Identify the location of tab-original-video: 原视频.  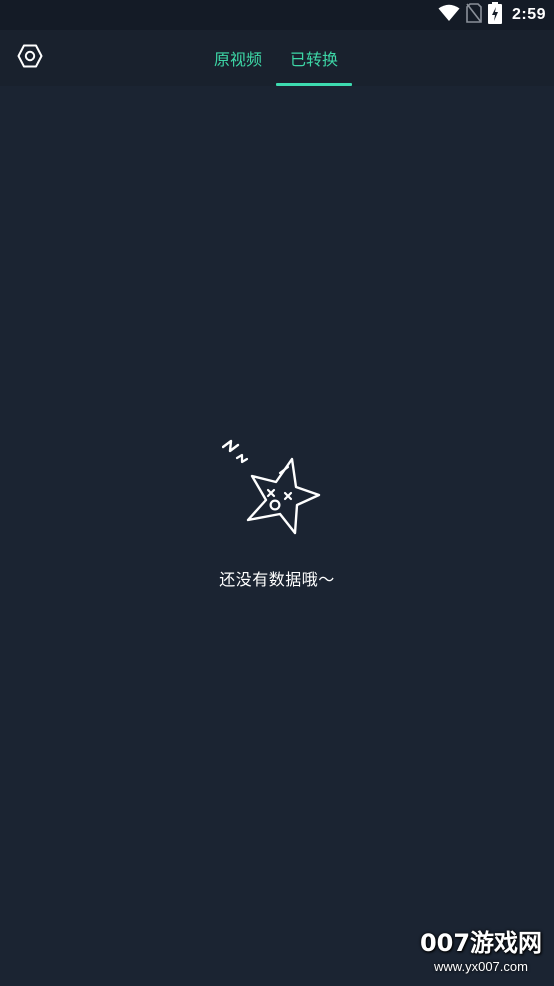
(238, 58).